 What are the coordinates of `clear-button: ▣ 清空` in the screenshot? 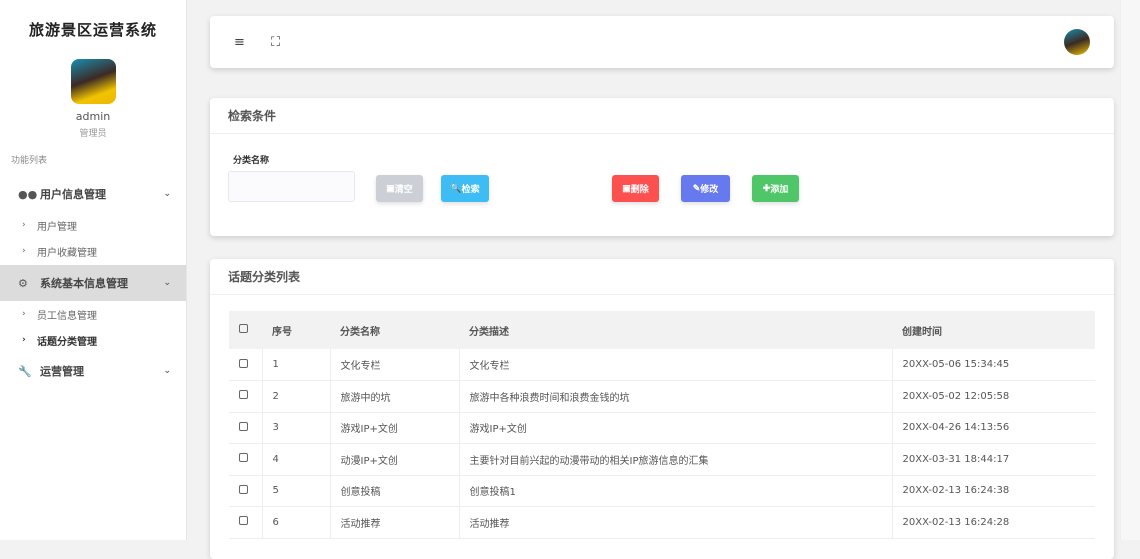 It's located at (399, 188).